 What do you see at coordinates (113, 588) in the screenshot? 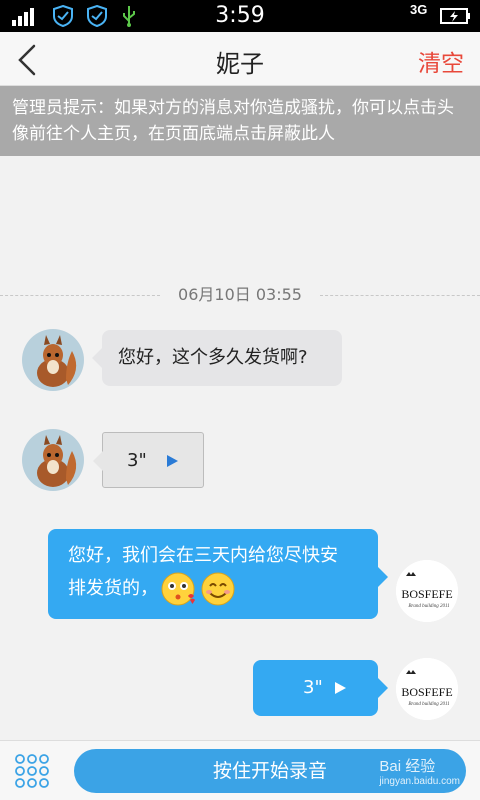
I see `message-text: 排发货的，` at bounding box center [113, 588].